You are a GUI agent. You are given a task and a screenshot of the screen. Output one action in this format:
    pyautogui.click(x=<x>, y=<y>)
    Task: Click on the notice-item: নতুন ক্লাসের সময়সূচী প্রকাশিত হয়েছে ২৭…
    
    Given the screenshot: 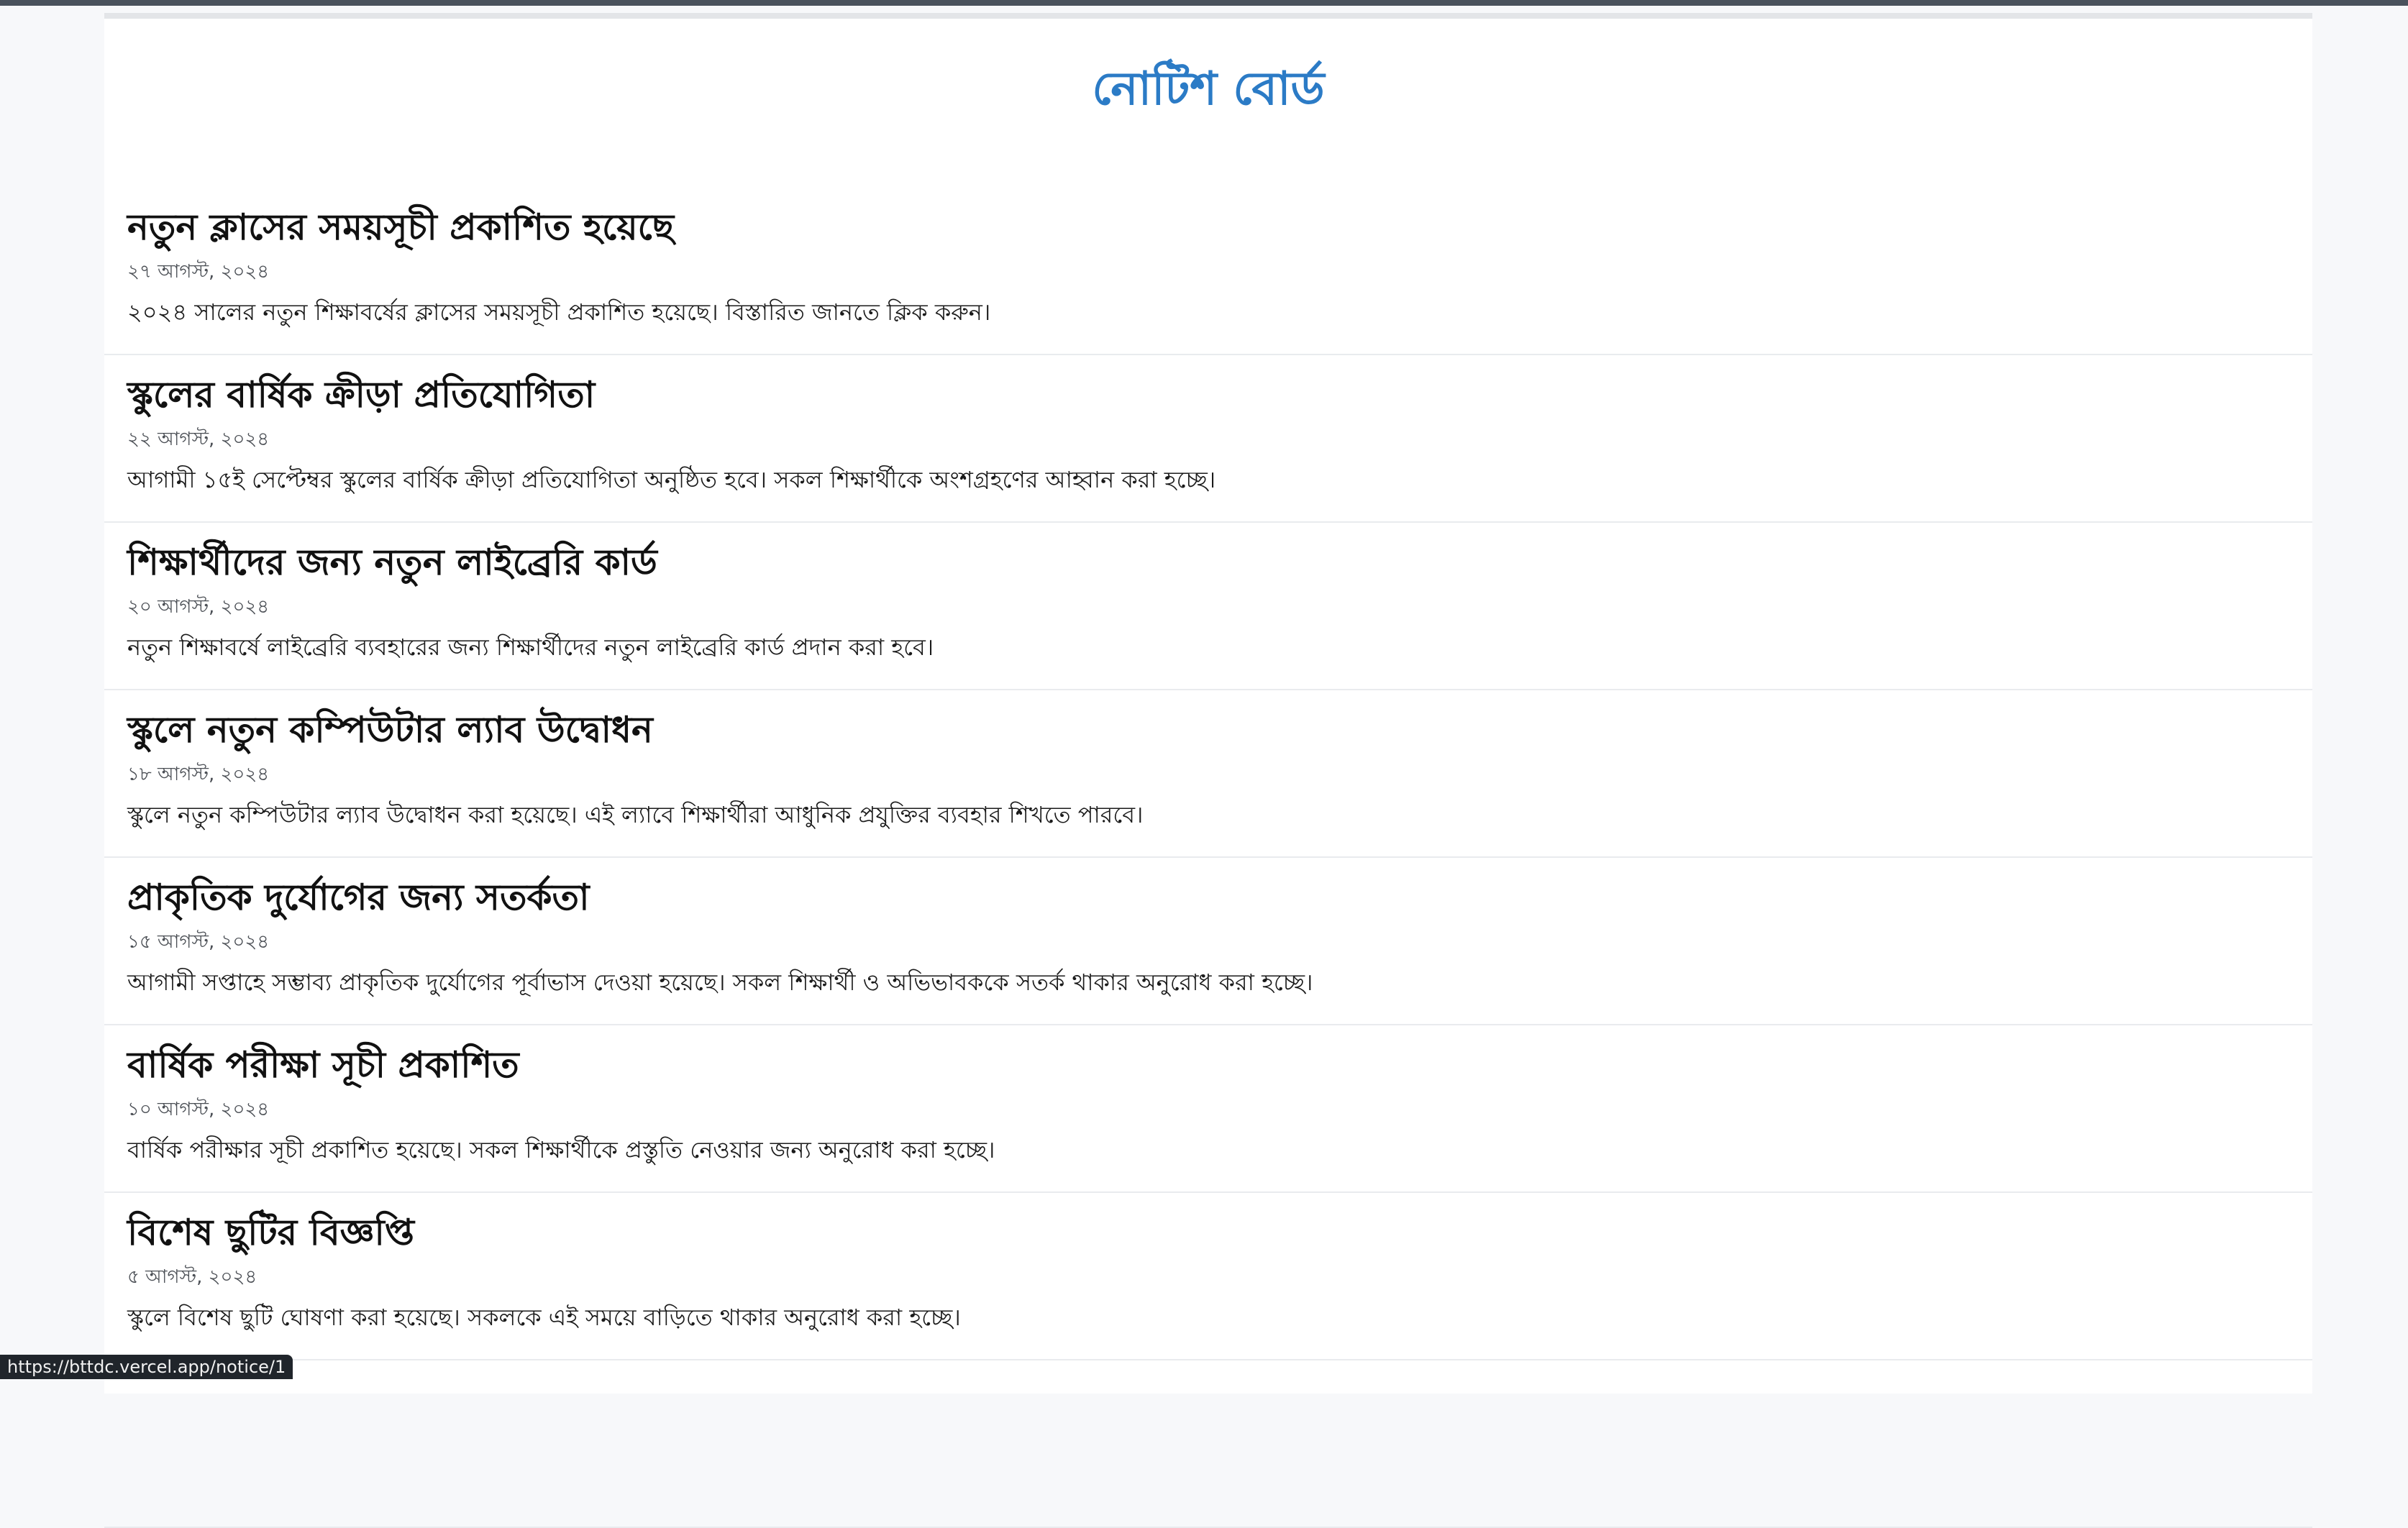 What is the action you would take?
    pyautogui.click(x=1208, y=271)
    